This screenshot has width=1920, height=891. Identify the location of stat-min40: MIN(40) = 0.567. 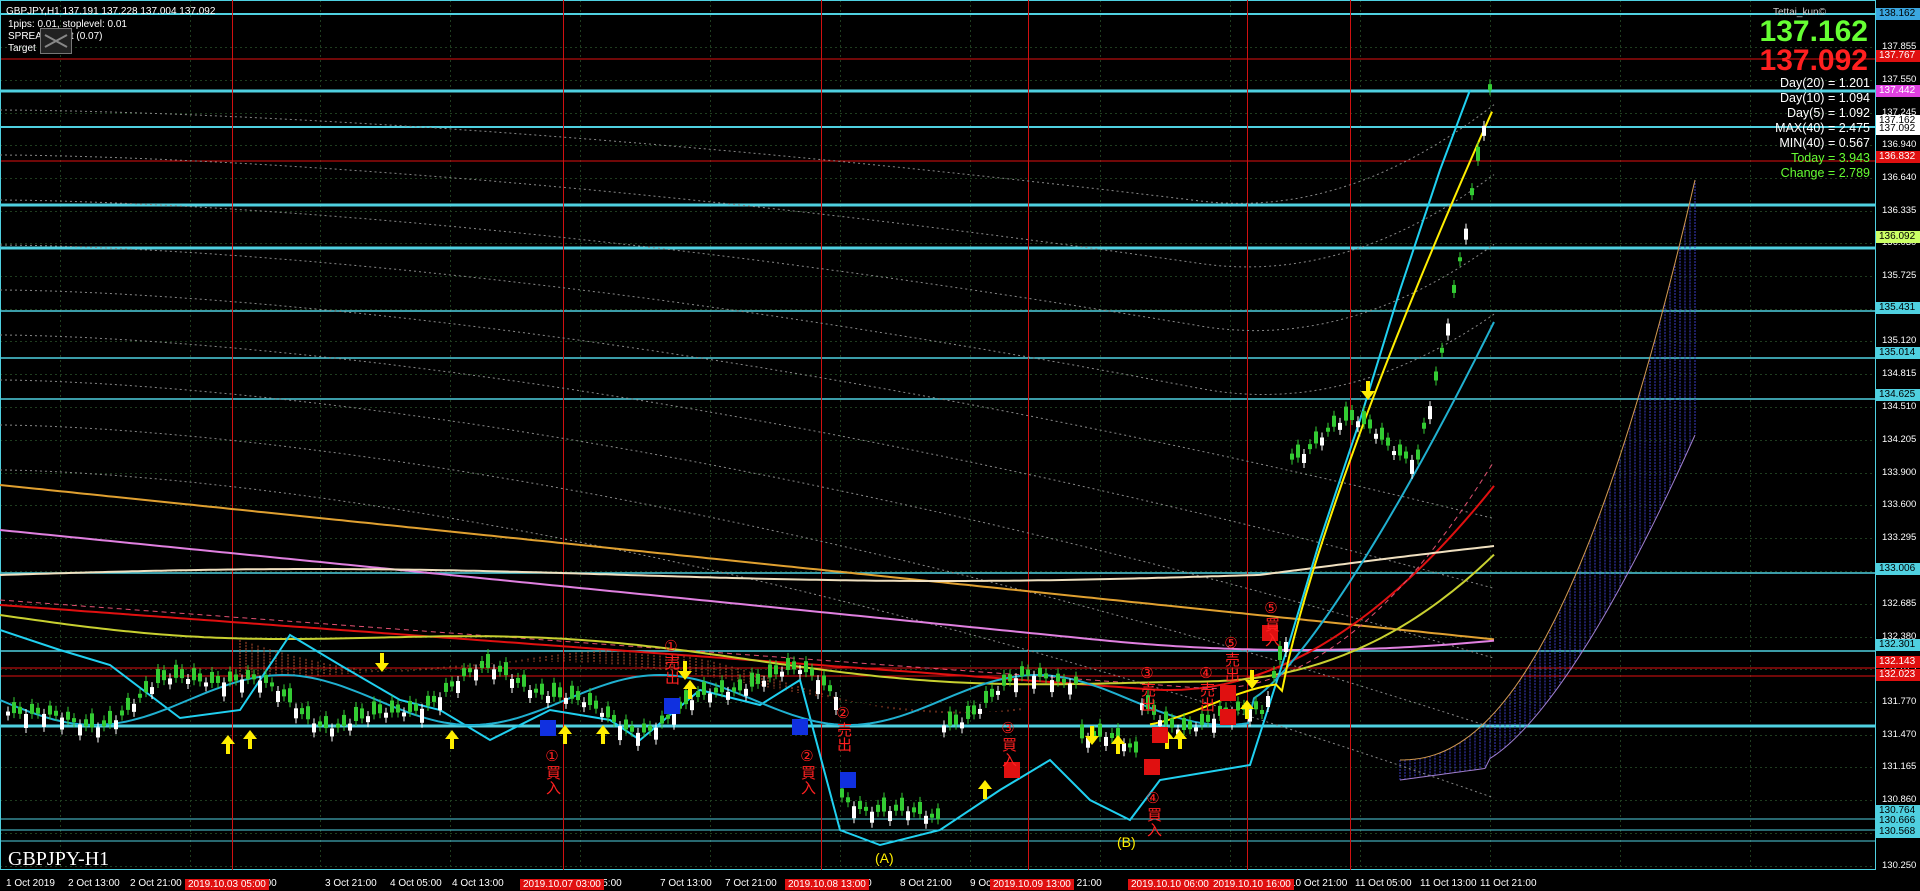
(1824, 143).